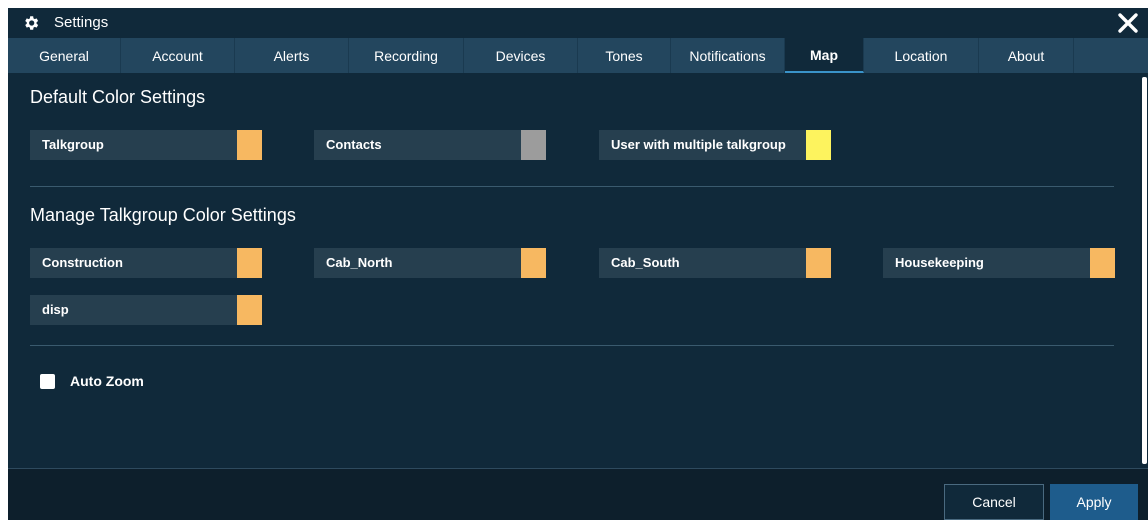 This screenshot has width=1148, height=520. I want to click on tab-general: General, so click(64, 55).